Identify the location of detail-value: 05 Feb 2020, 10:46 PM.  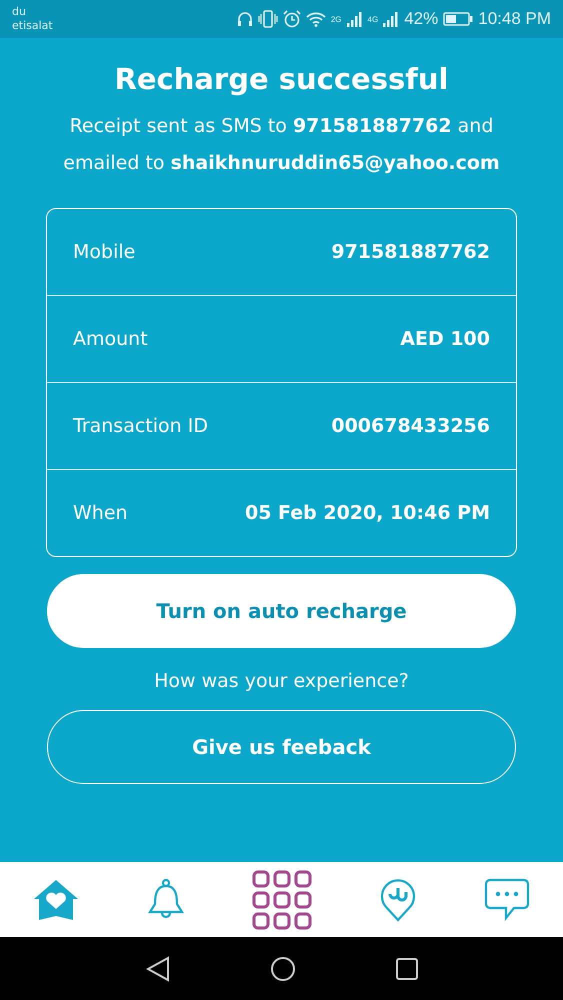
(367, 513).